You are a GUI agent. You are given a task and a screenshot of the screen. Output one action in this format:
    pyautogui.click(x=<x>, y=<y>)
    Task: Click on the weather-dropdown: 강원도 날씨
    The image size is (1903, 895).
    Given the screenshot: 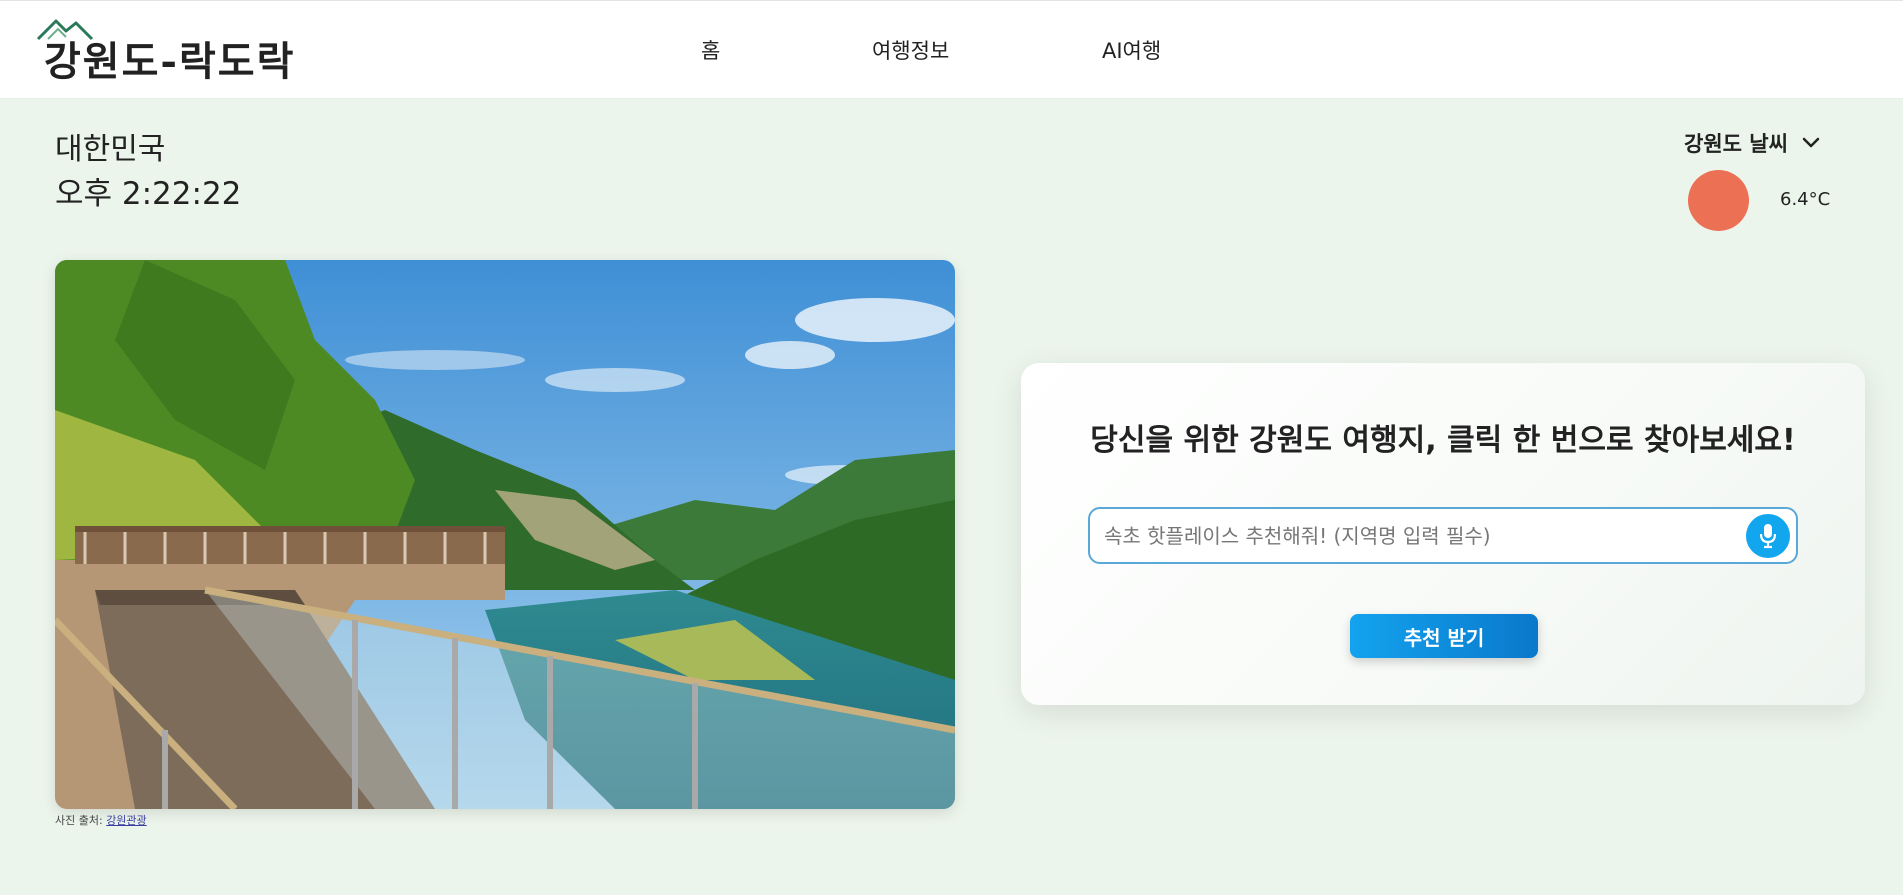 What is the action you would take?
    pyautogui.click(x=1752, y=143)
    